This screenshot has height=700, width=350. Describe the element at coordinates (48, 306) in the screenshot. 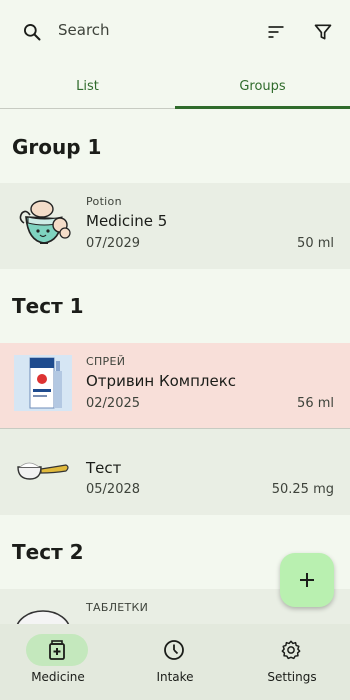

I see `group-title: Тест 1` at that location.